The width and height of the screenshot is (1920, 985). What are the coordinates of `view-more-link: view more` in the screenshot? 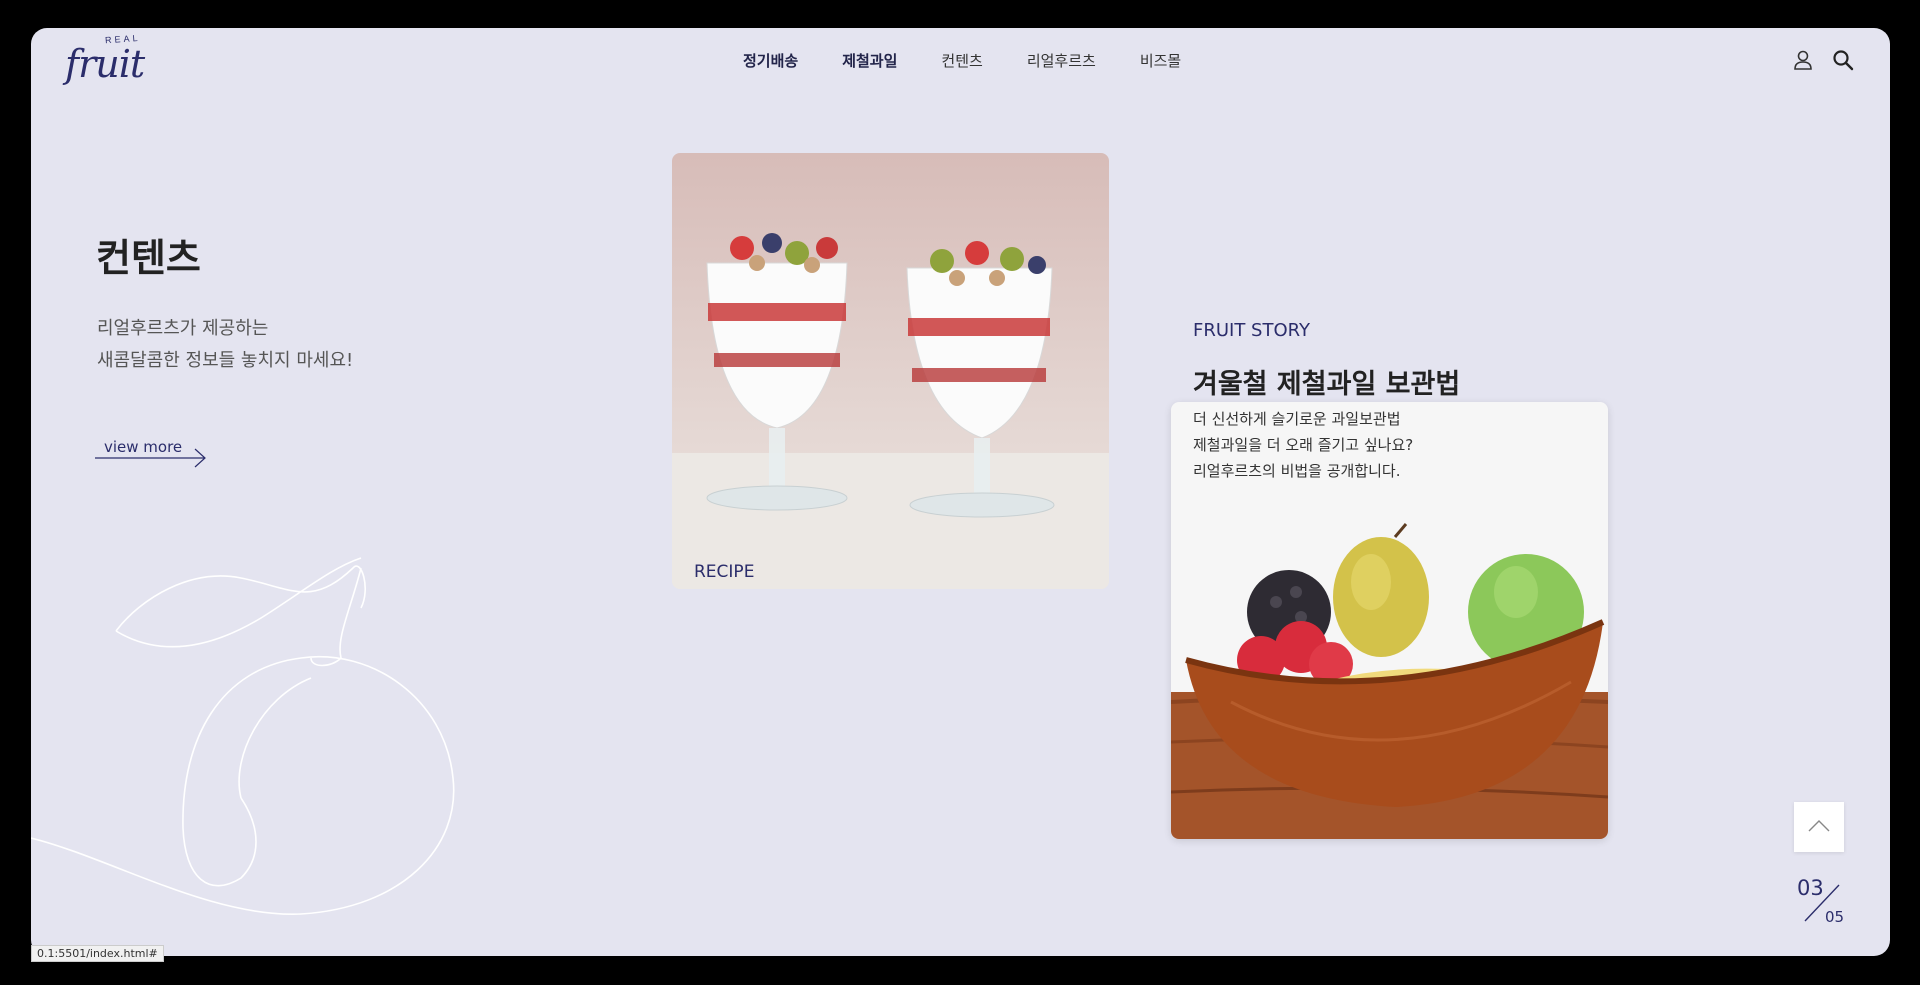 It's located at (152, 453).